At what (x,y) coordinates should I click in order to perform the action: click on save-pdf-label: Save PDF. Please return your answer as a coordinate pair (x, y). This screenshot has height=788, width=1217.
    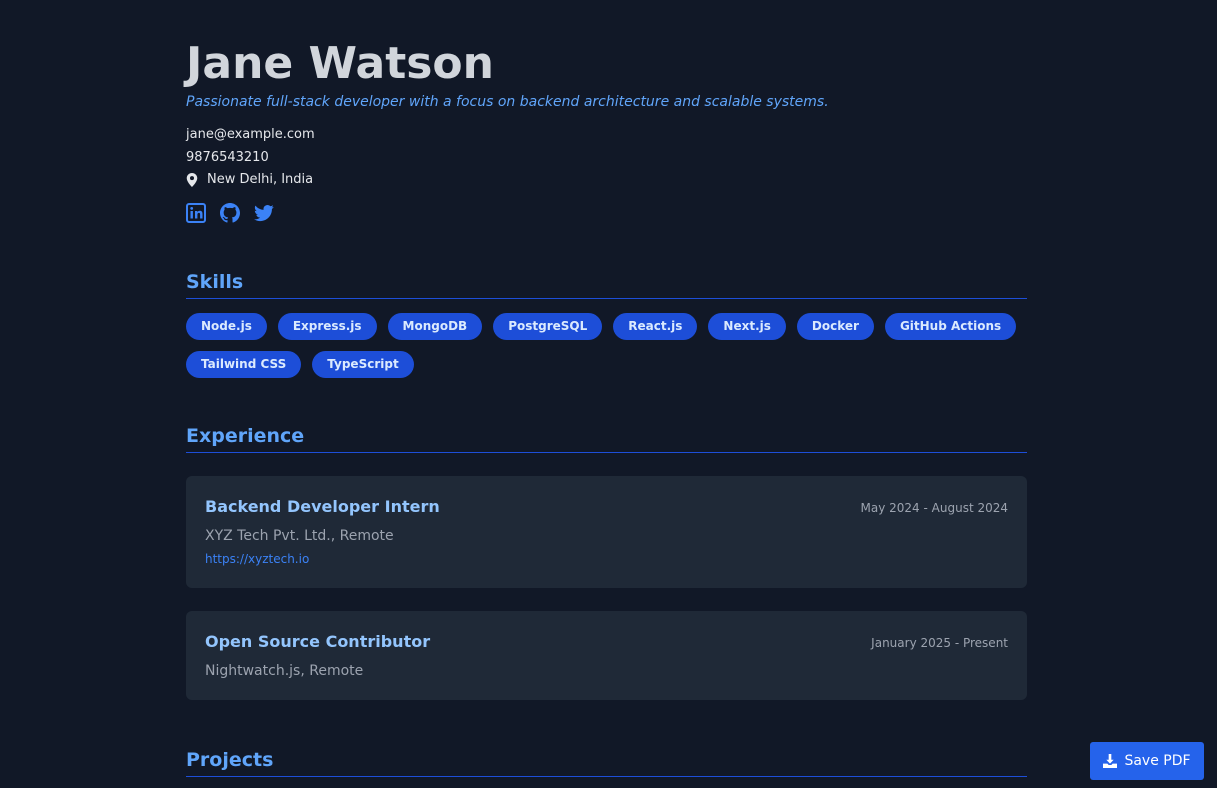
    Looking at the image, I should click on (1157, 761).